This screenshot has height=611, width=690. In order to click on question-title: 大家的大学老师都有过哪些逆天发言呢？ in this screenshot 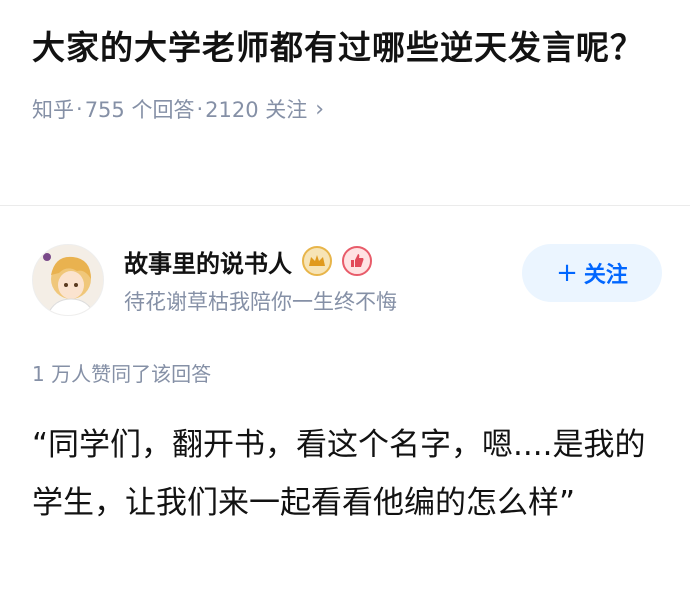, I will do `click(345, 48)`.